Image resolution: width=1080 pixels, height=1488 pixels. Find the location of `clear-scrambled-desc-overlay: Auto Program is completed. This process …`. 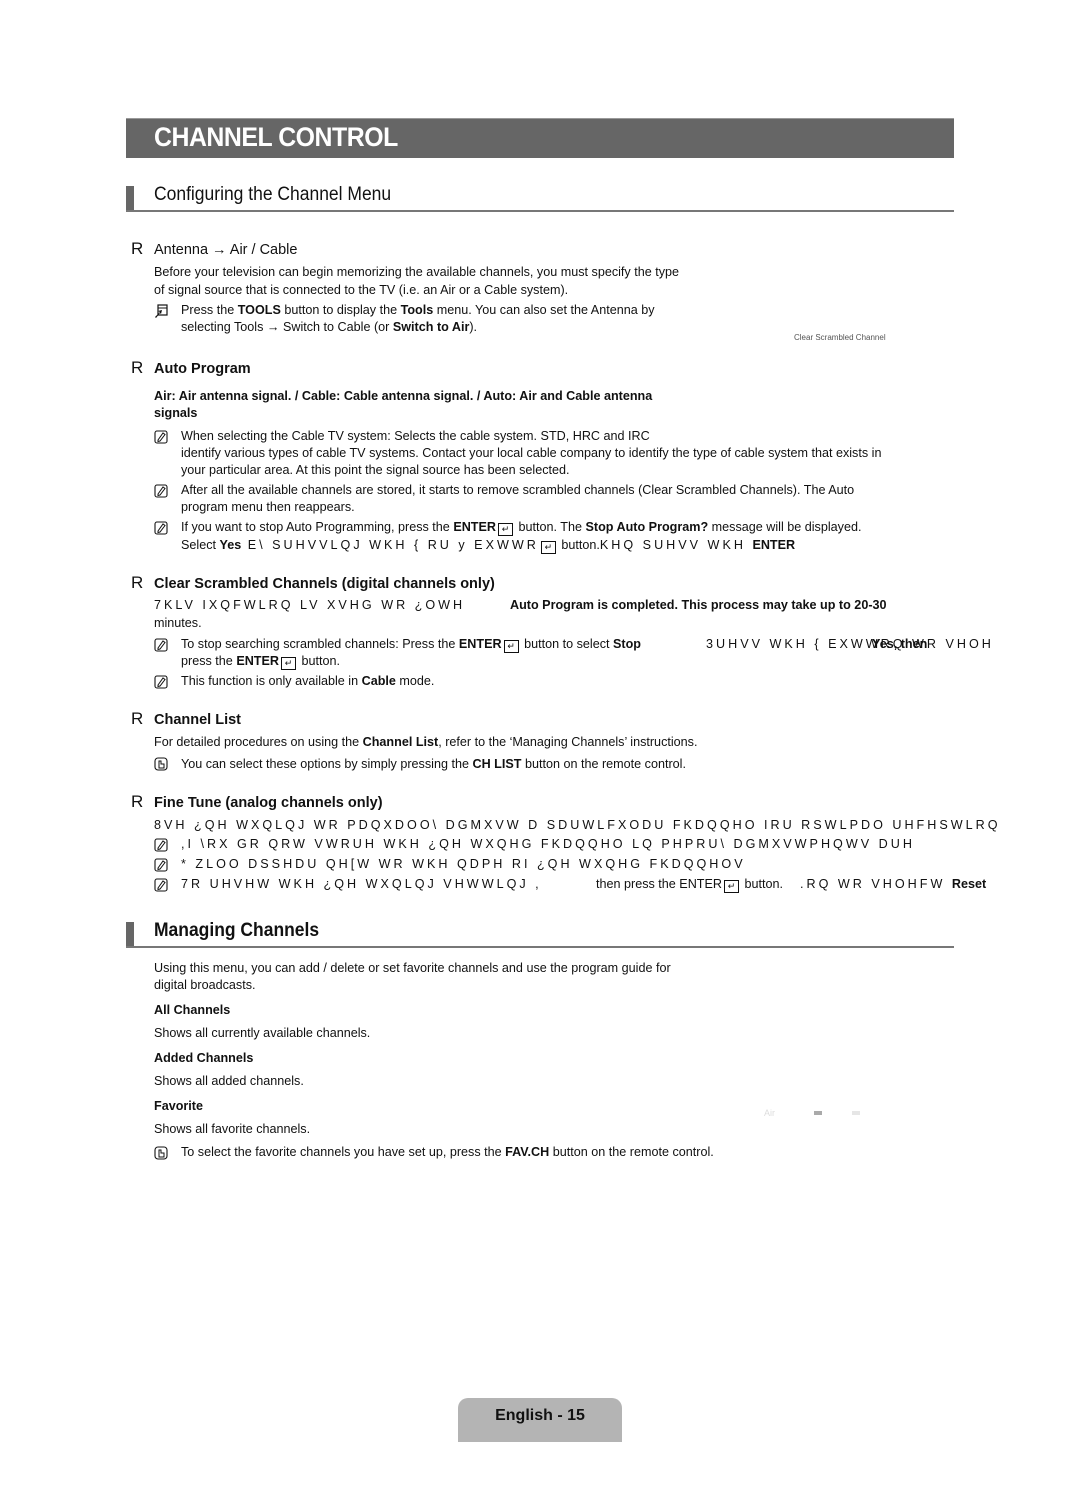

clear-scrambled-desc-overlay: Auto Program is completed. This process … is located at coordinates (698, 605).